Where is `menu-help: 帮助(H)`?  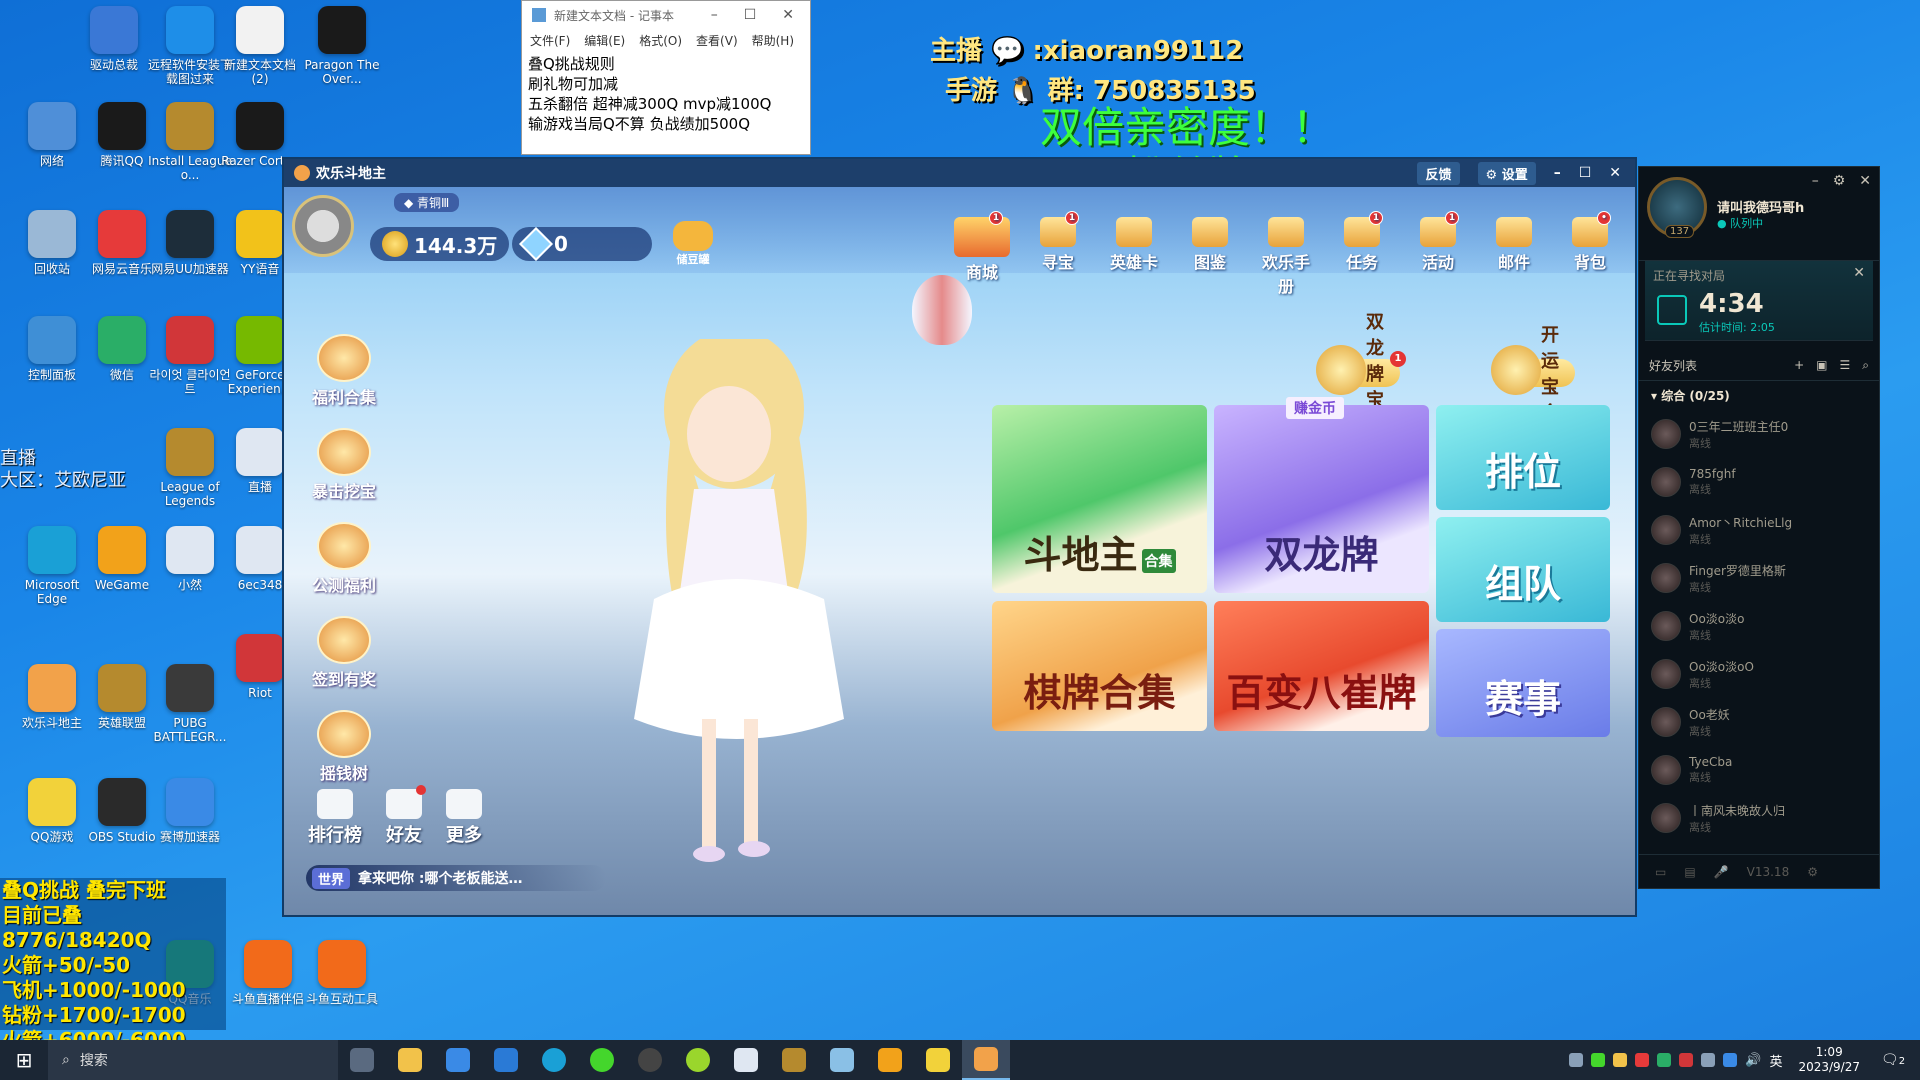 menu-help: 帮助(H) is located at coordinates (773, 40).